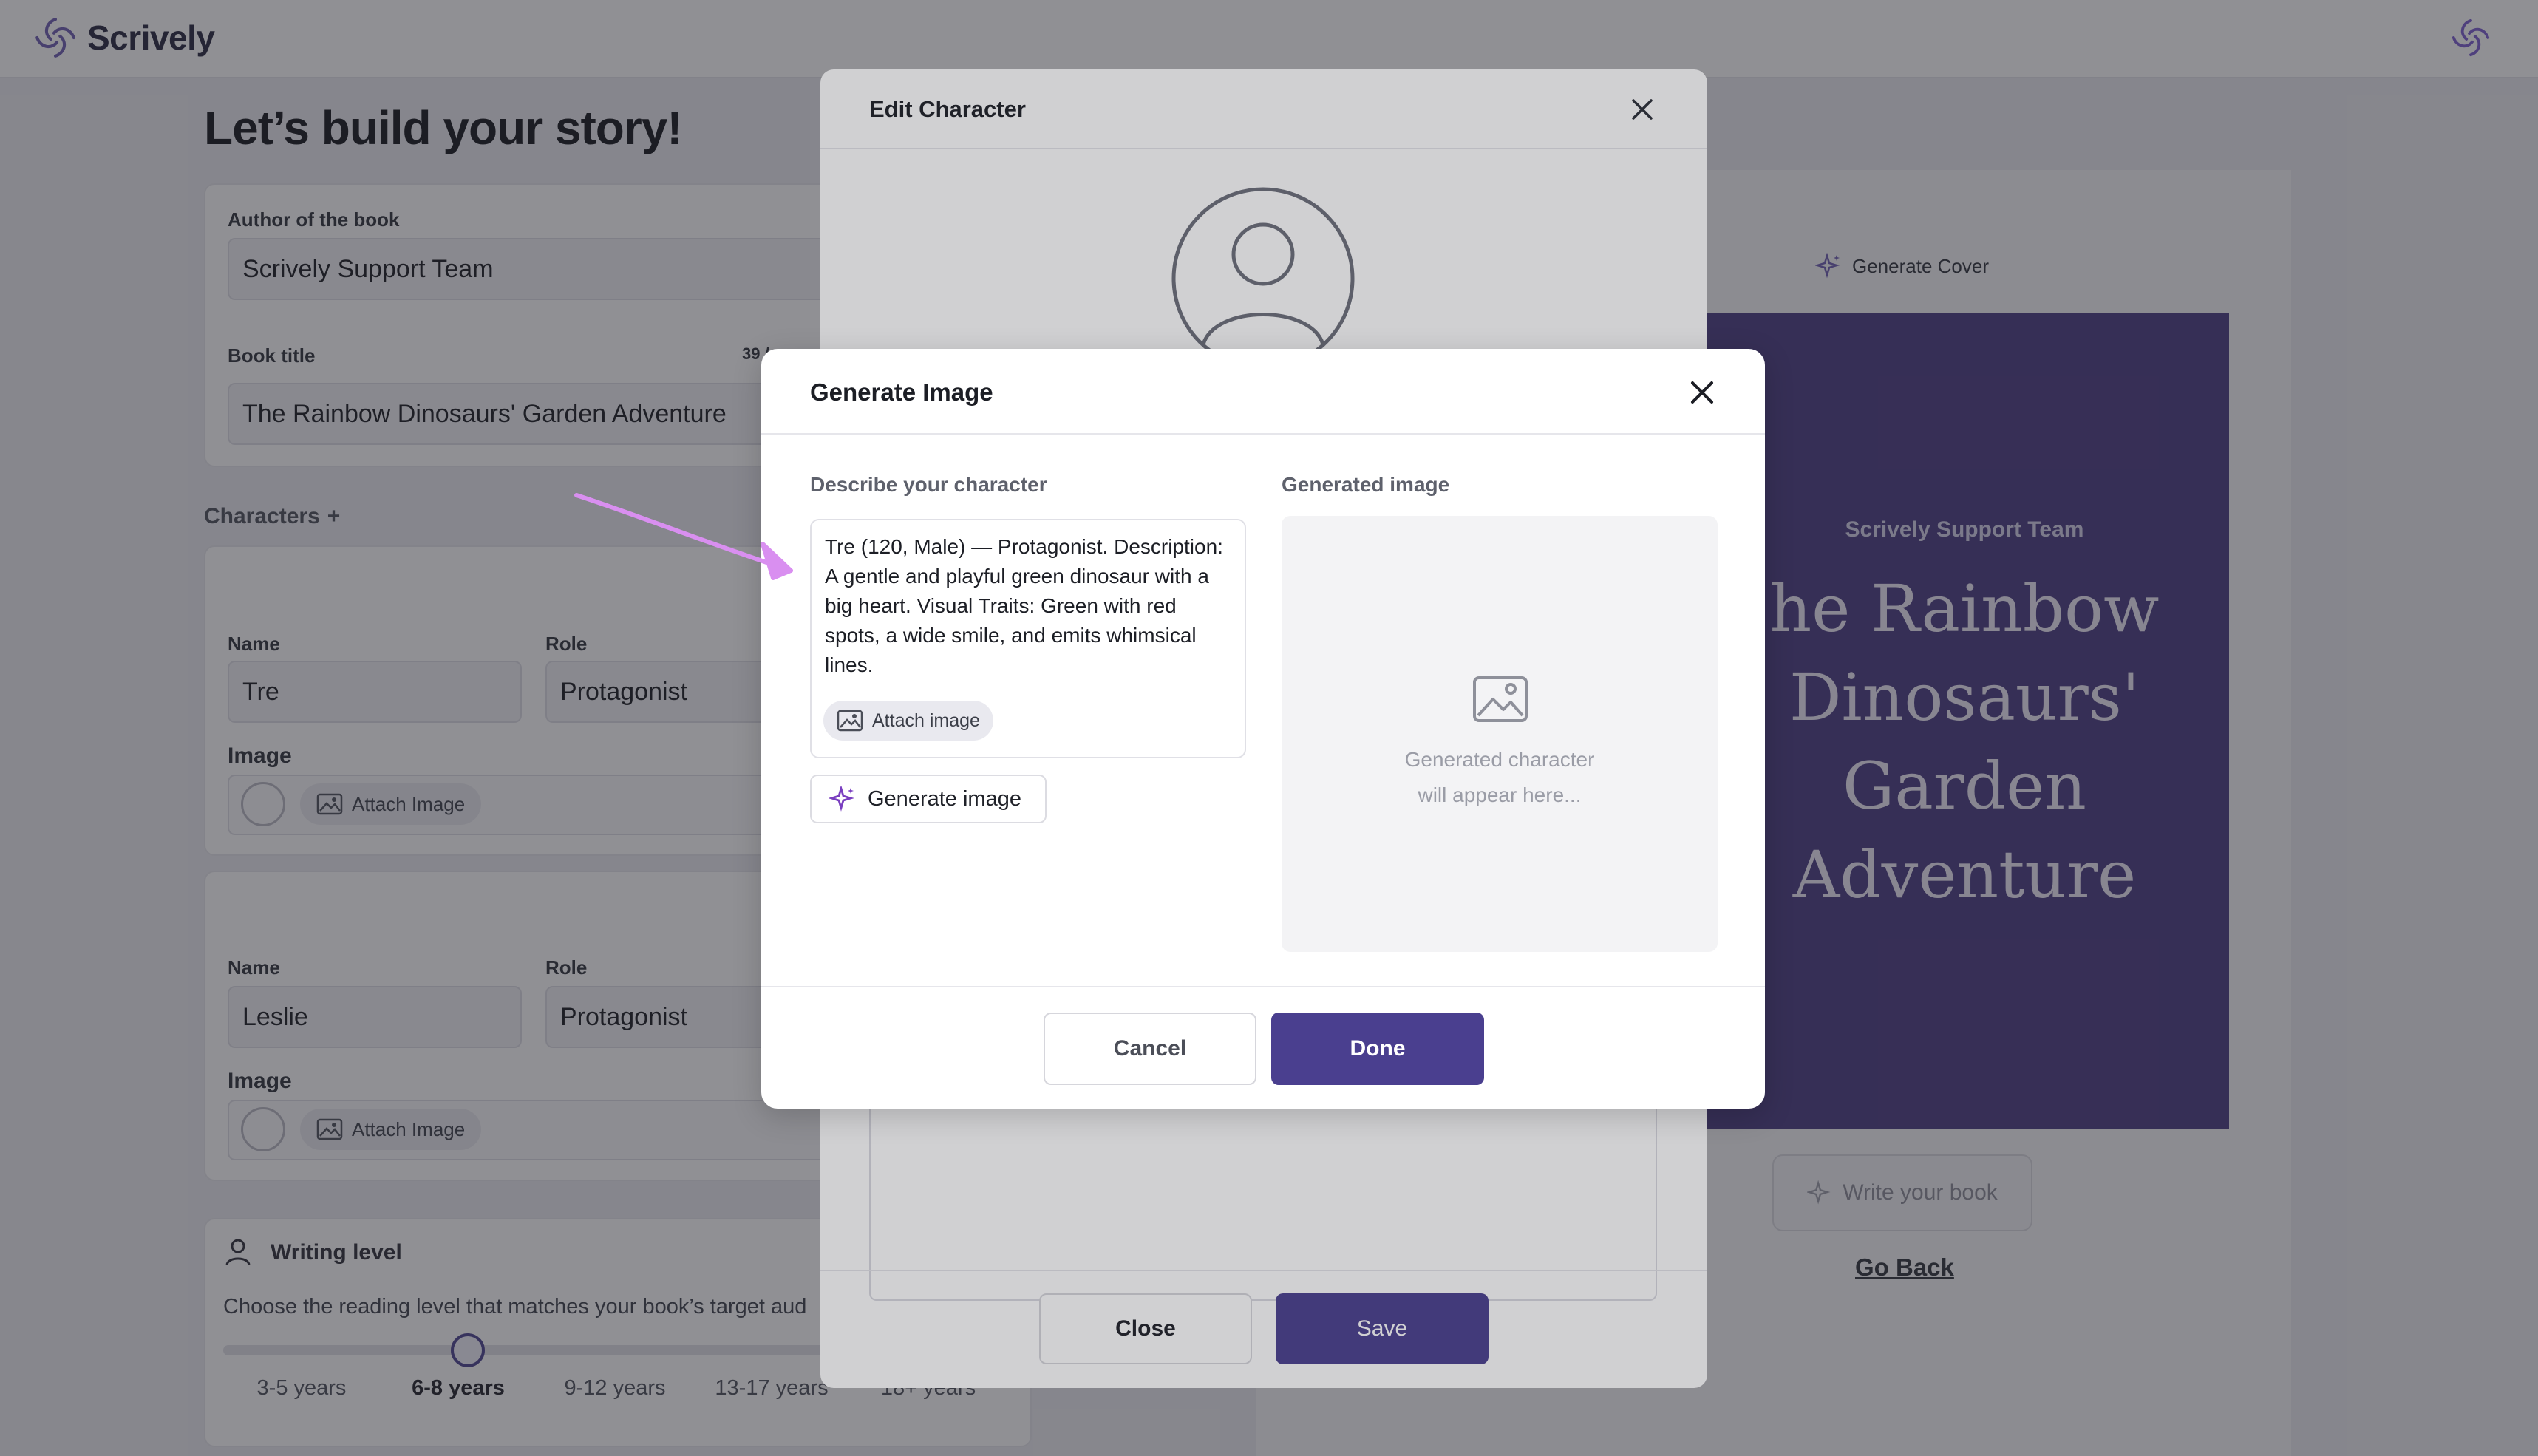 Image resolution: width=2538 pixels, height=1456 pixels. Describe the element at coordinates (1377, 1049) in the screenshot. I see `done-button: Done` at that location.